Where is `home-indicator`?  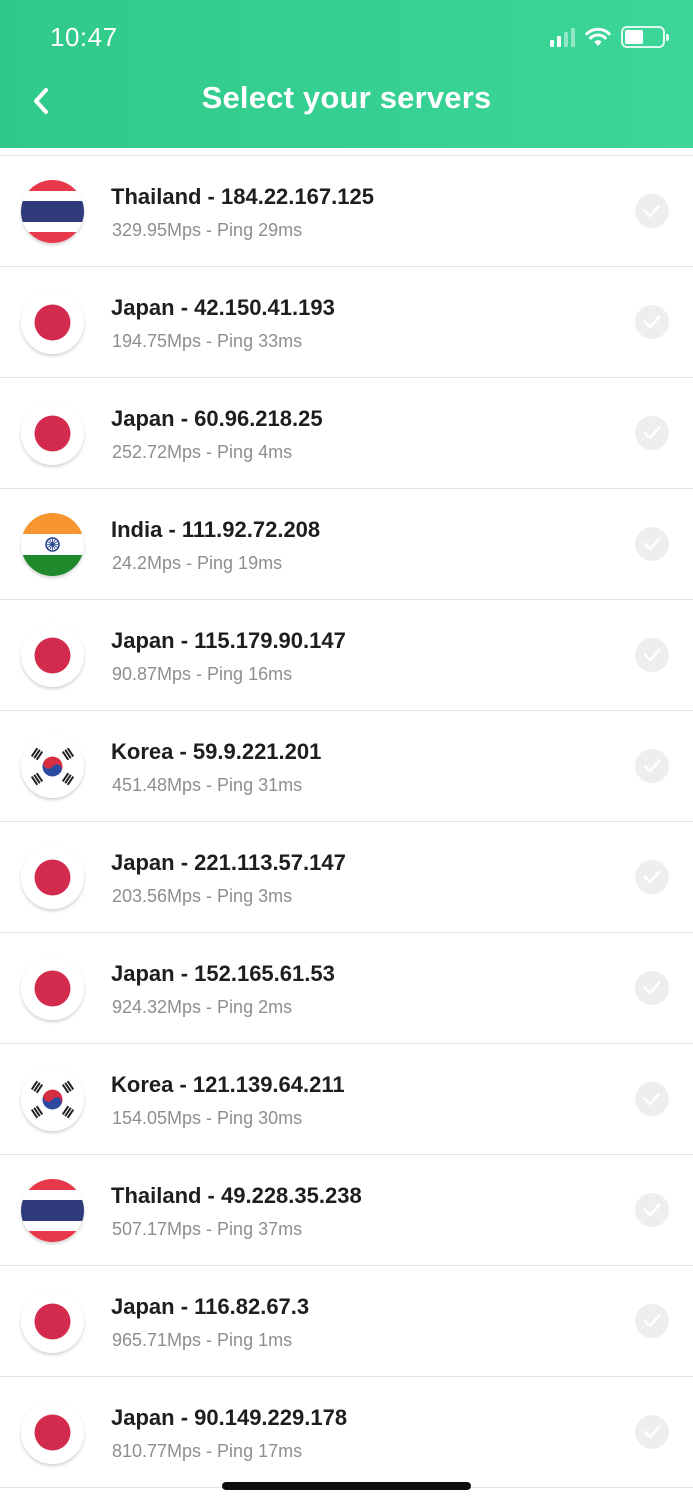 home-indicator is located at coordinates (346, 1486).